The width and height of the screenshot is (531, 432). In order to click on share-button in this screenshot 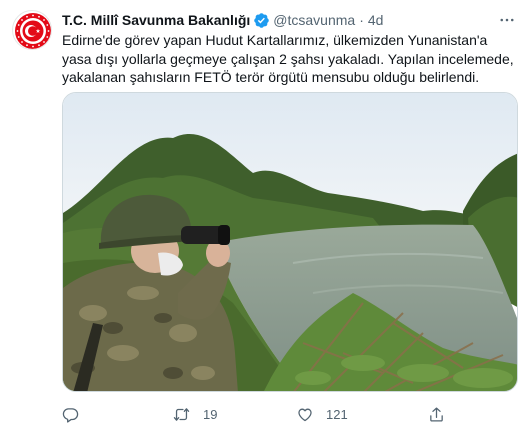, I will do `click(436, 414)`.